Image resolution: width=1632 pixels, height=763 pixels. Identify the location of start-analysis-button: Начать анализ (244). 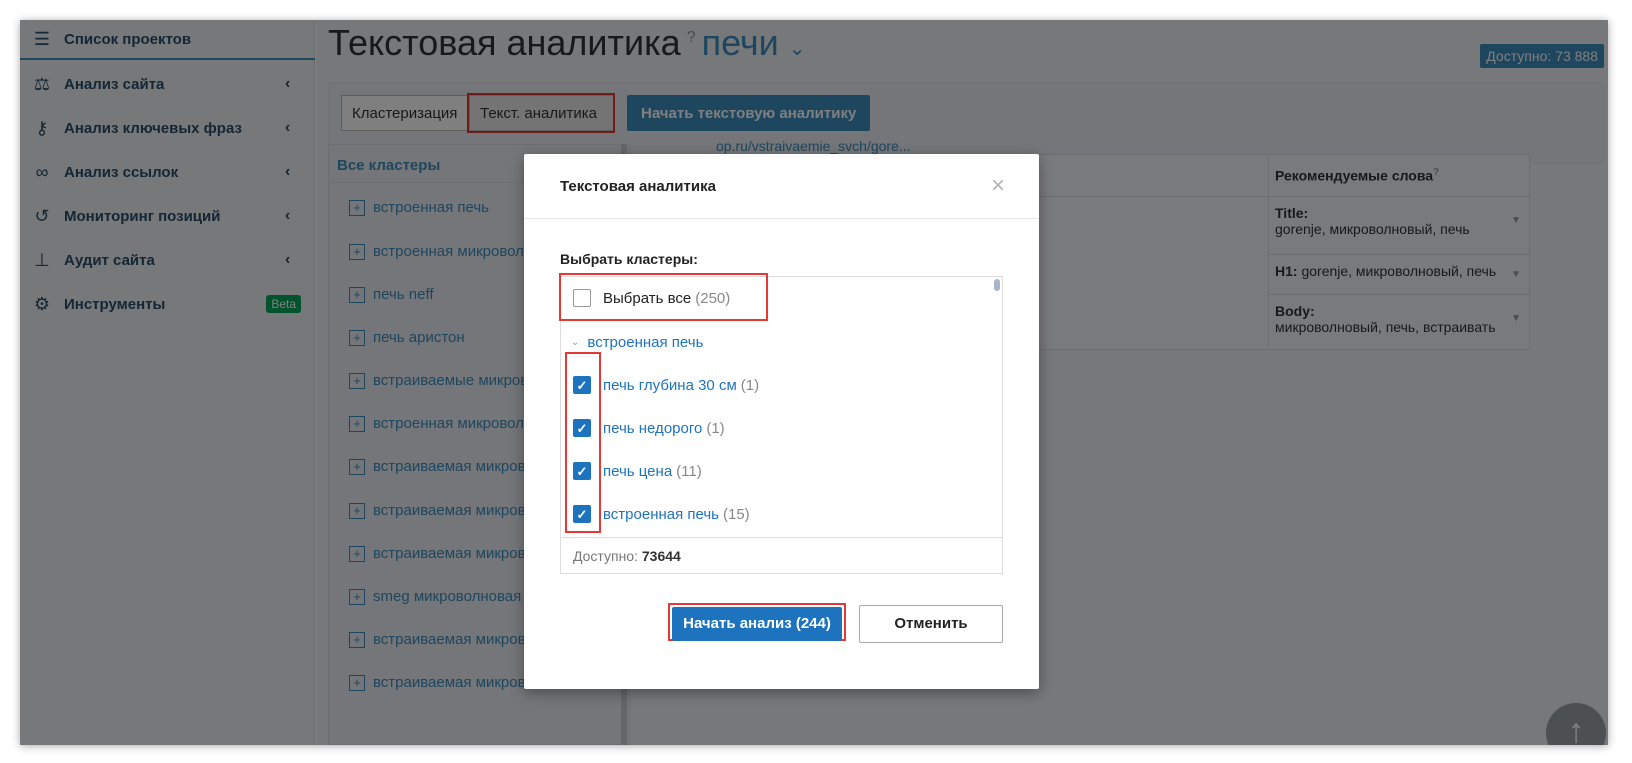
(757, 624).